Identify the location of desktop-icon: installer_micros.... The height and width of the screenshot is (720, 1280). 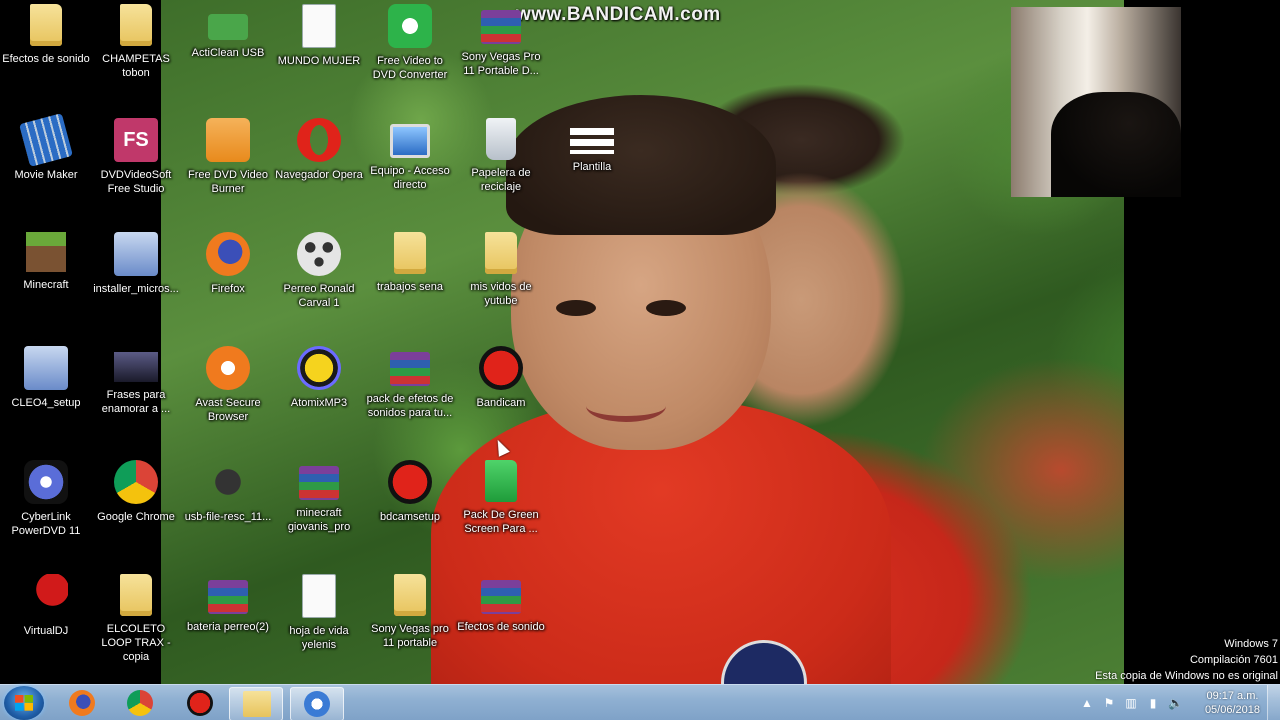
(136, 264).